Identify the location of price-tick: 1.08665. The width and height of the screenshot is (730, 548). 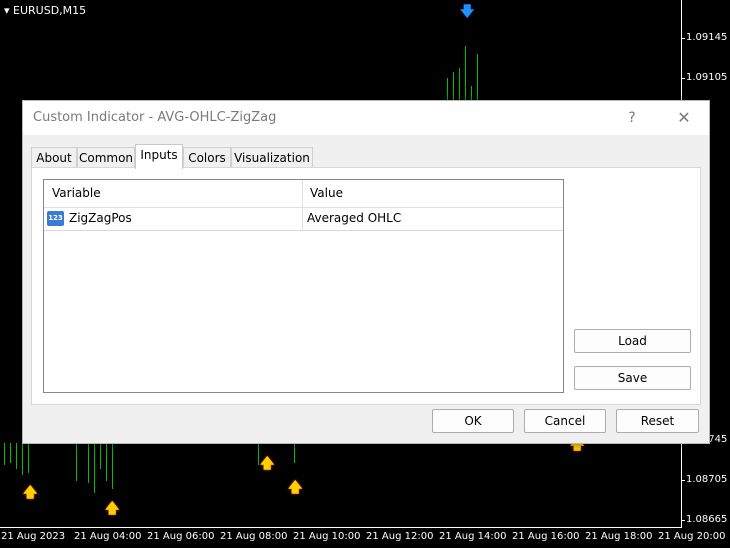
(707, 519).